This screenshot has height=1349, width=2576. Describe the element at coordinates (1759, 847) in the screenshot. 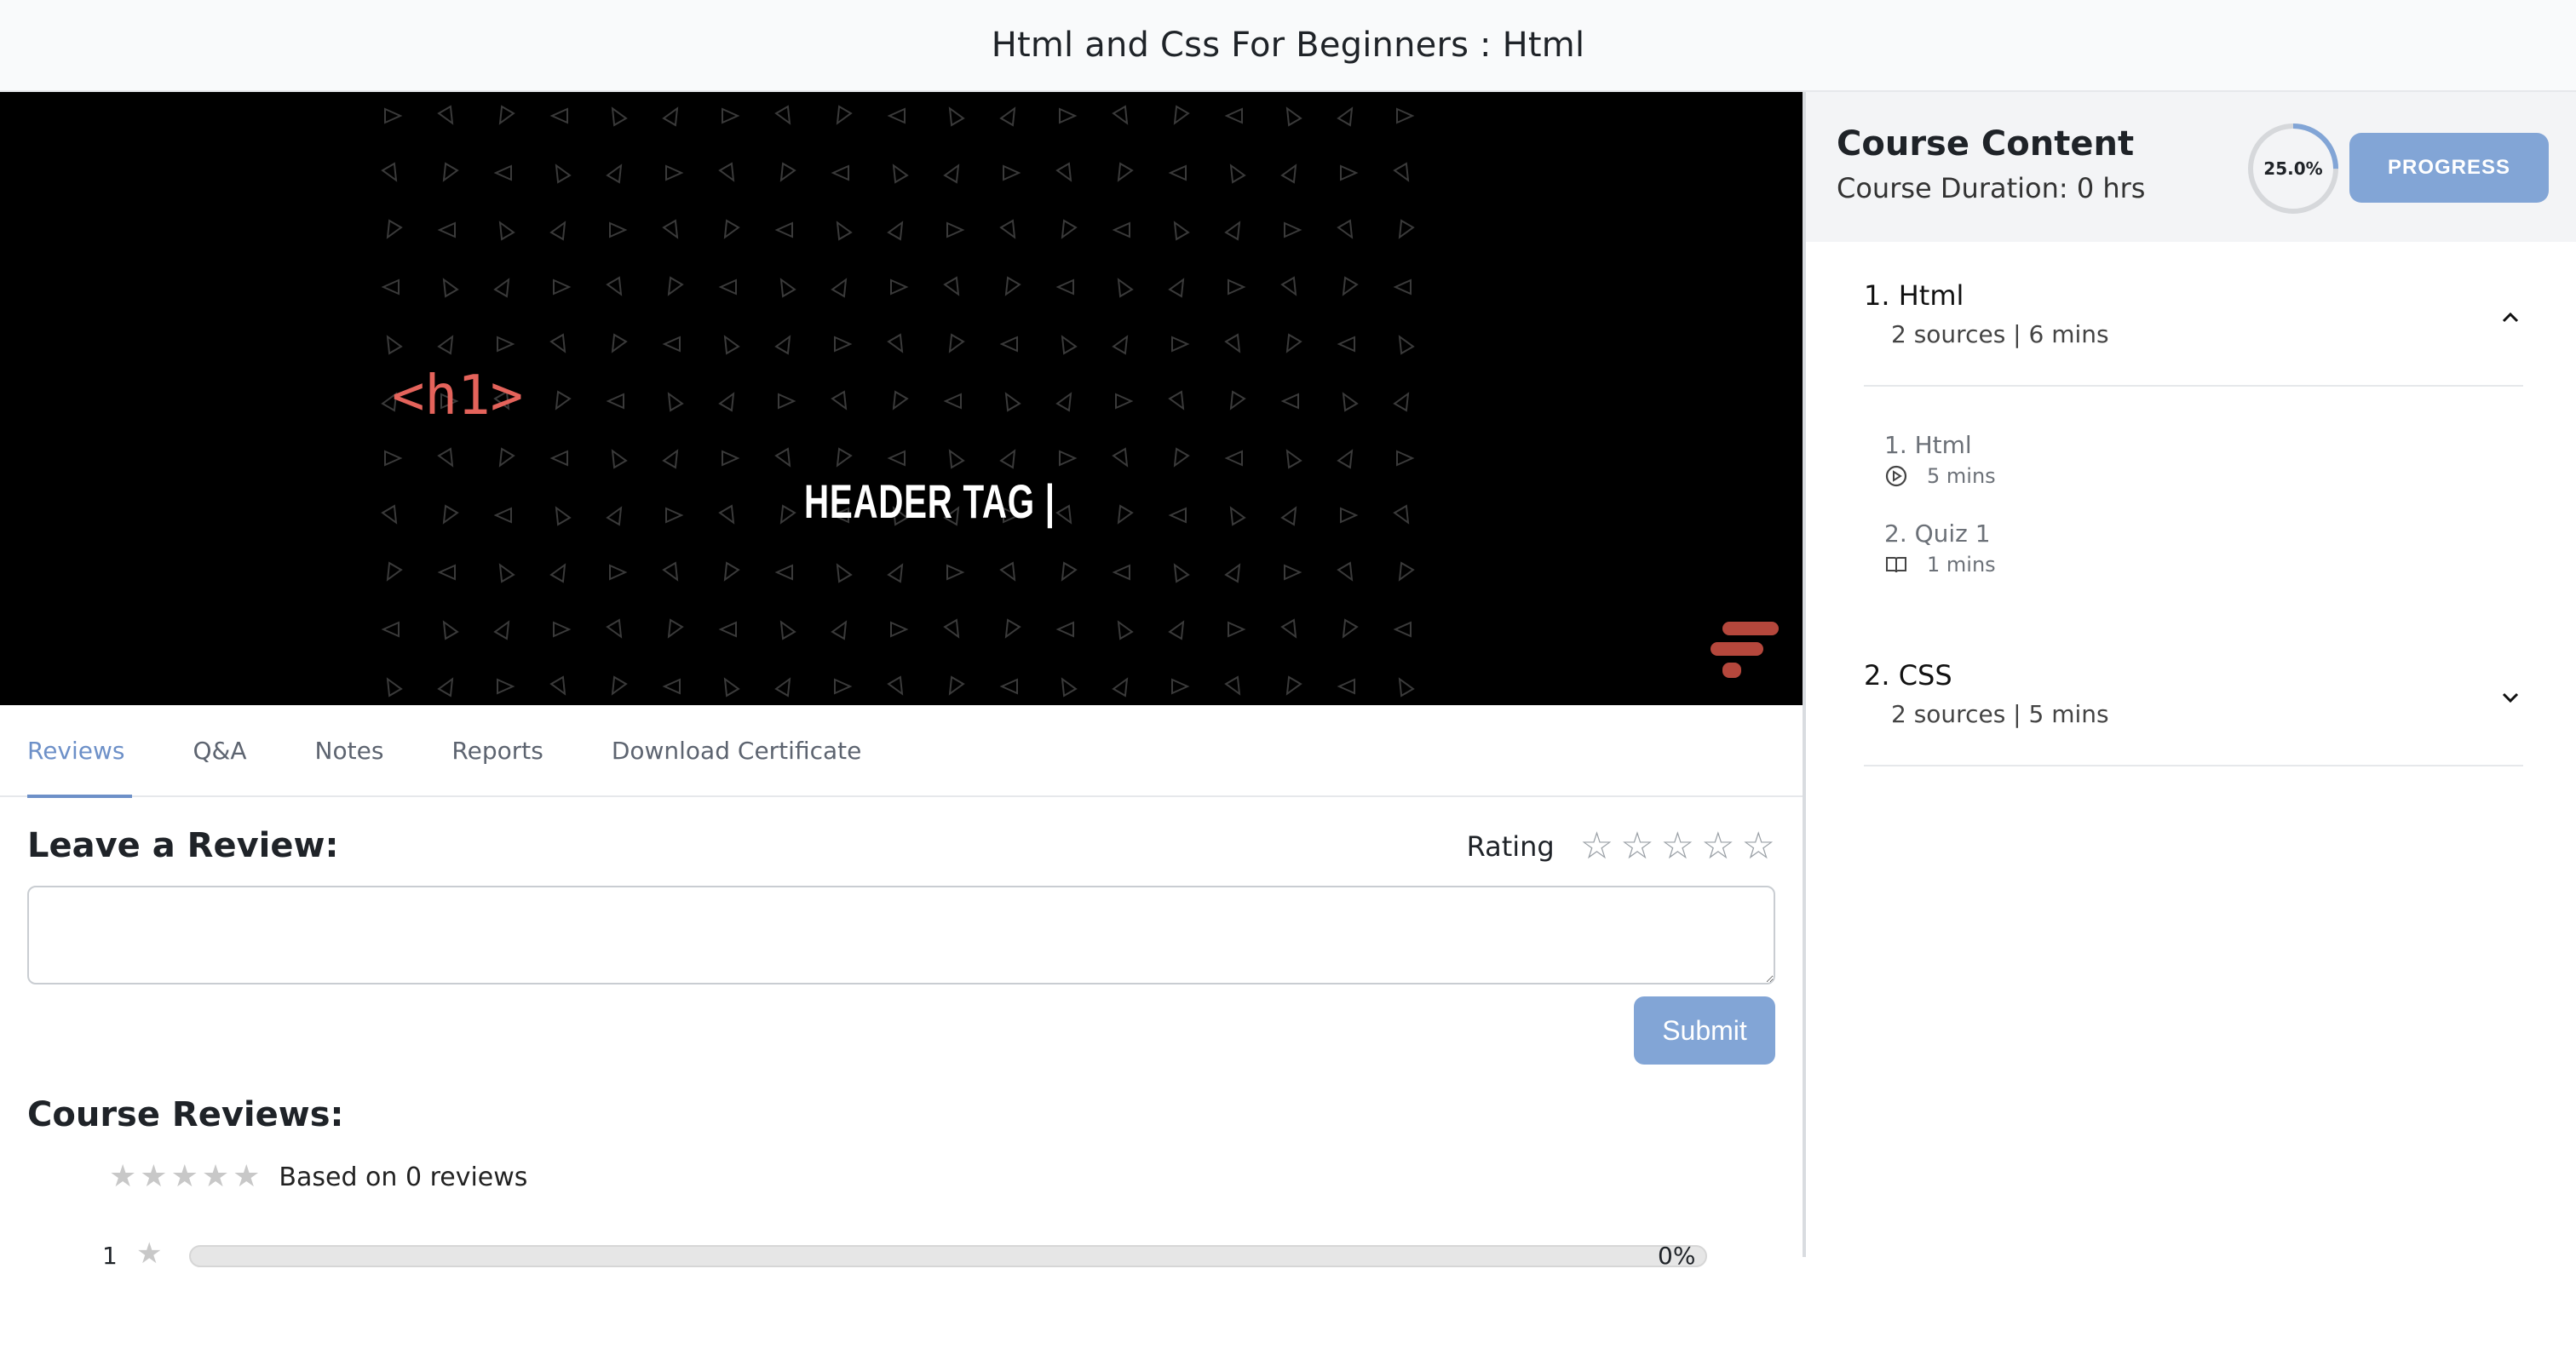

I see `rating-star-5-icon: ☆` at that location.